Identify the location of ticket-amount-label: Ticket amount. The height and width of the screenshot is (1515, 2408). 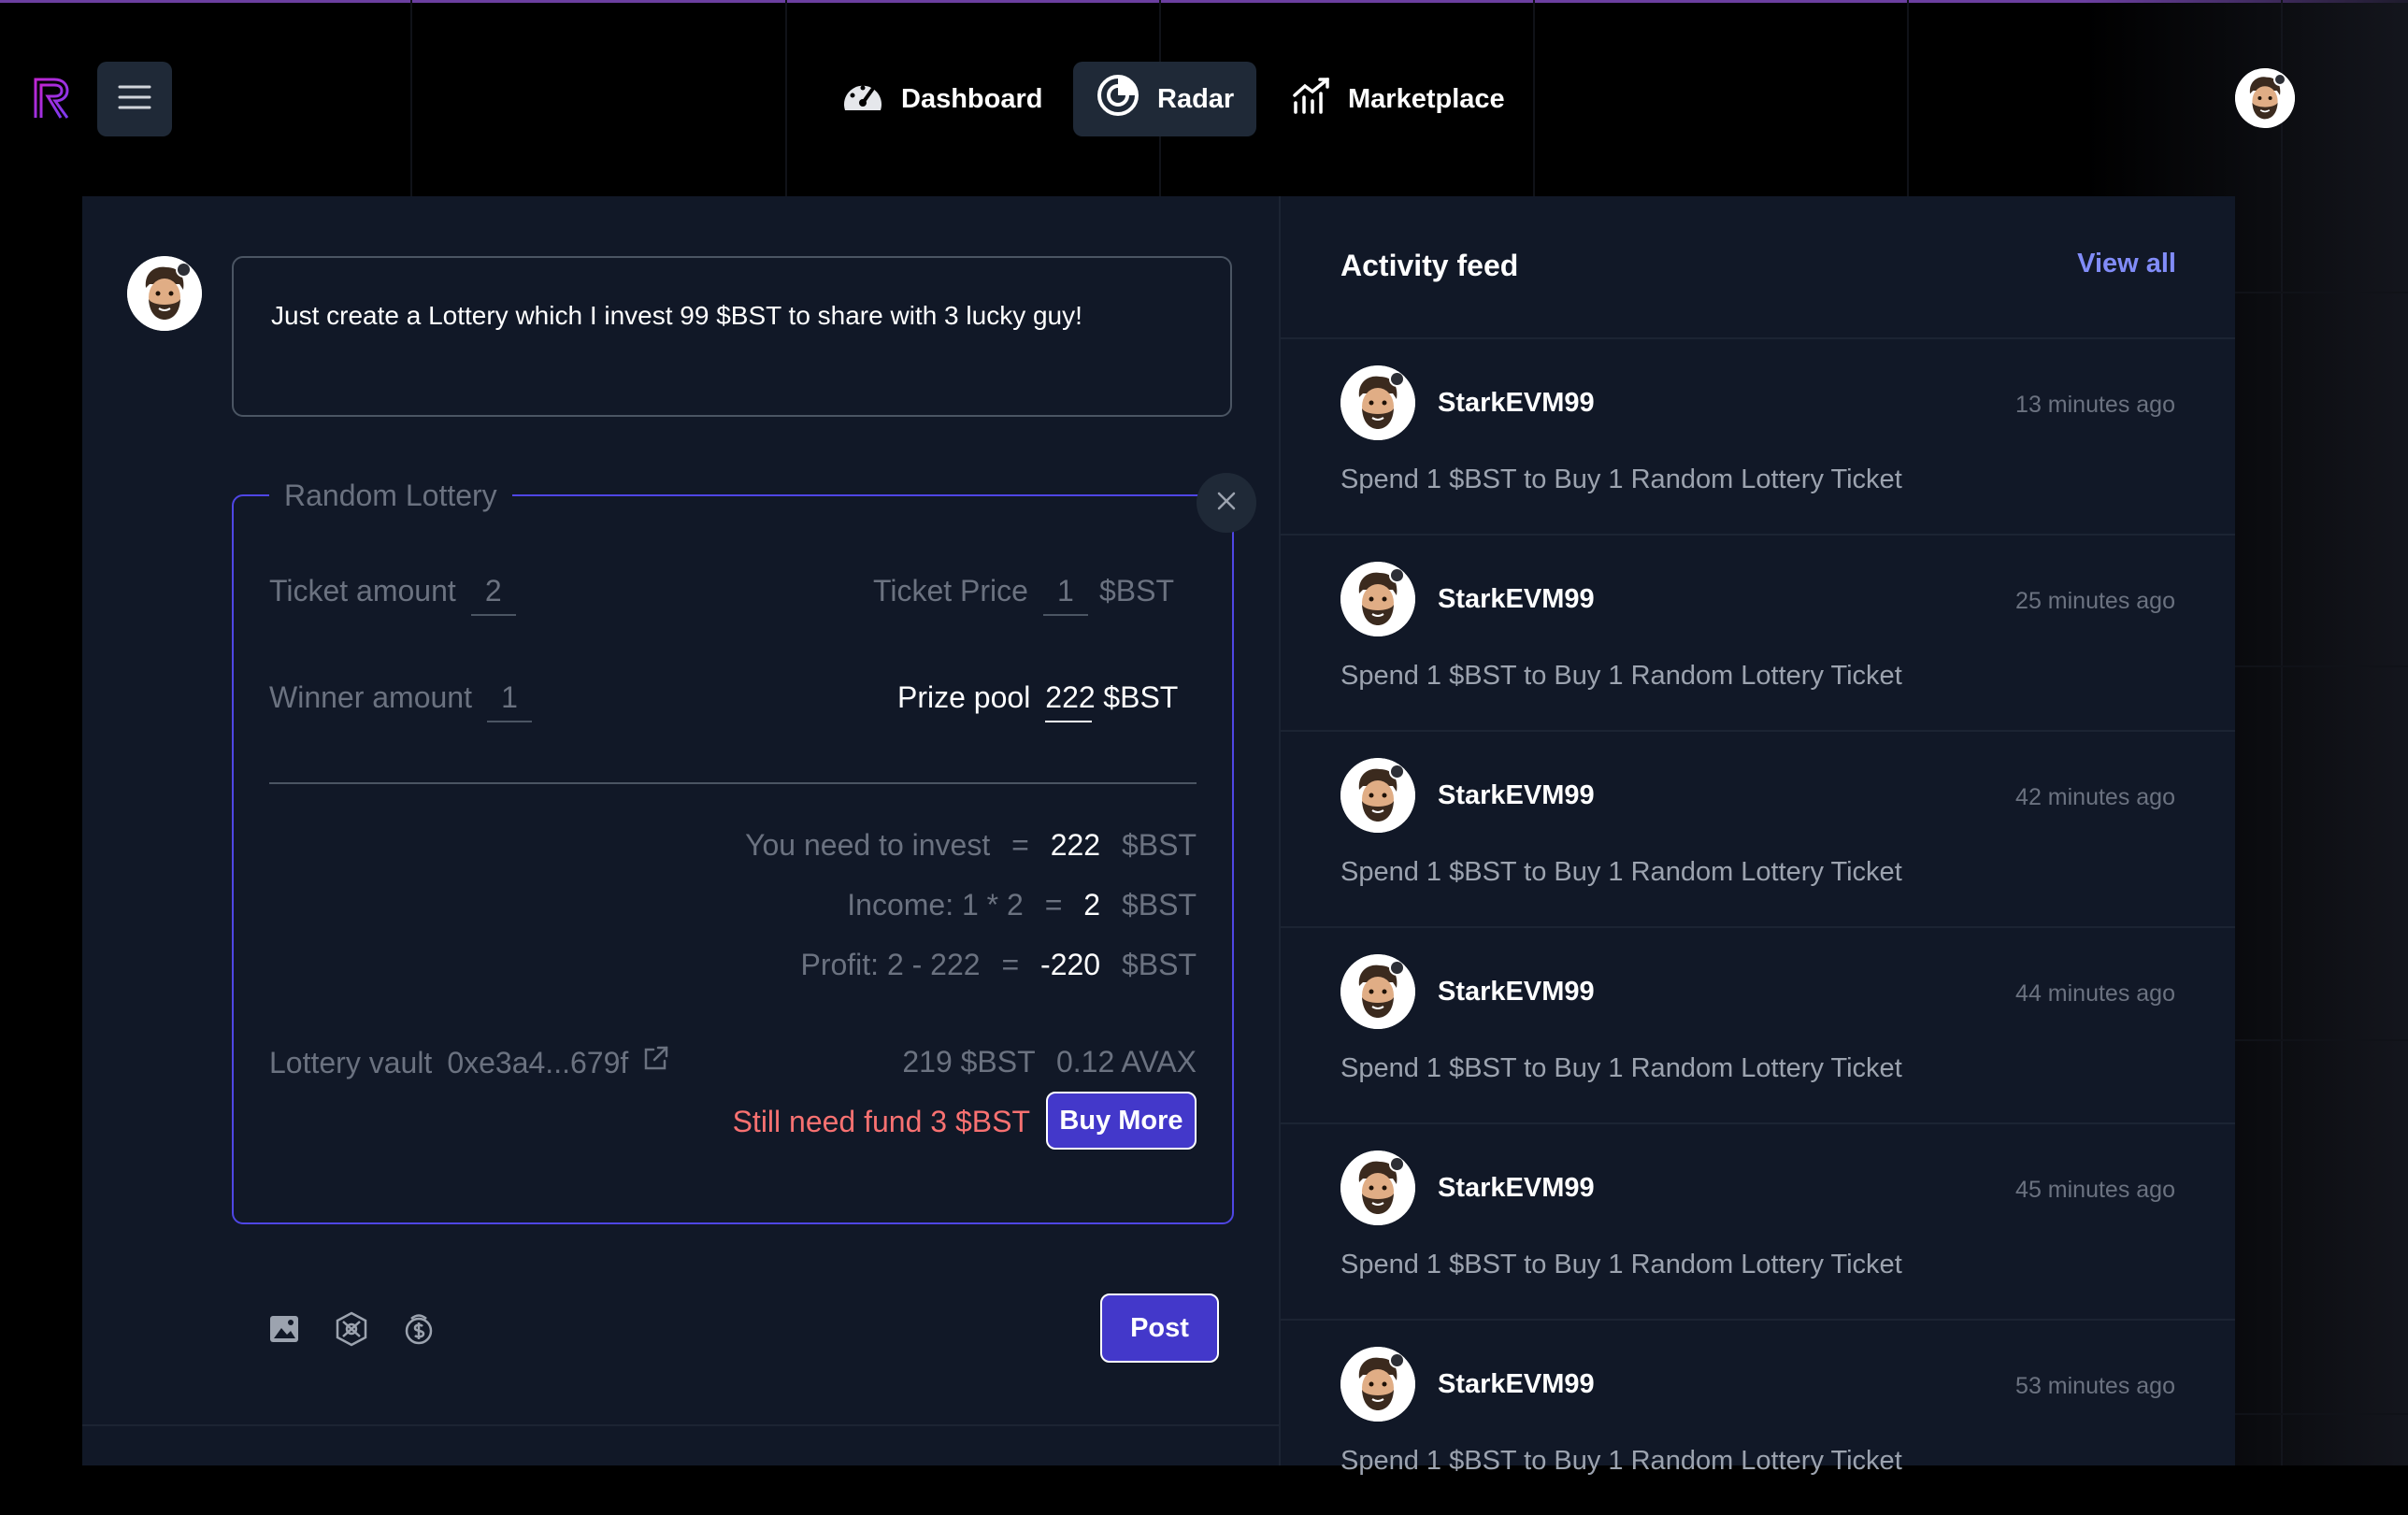
(362, 590).